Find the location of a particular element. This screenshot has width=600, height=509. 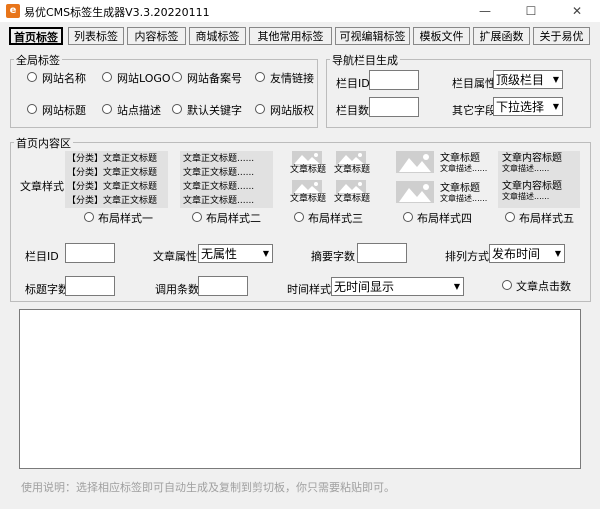

radio-site-name-label: 网站名称 is located at coordinates (64, 78).